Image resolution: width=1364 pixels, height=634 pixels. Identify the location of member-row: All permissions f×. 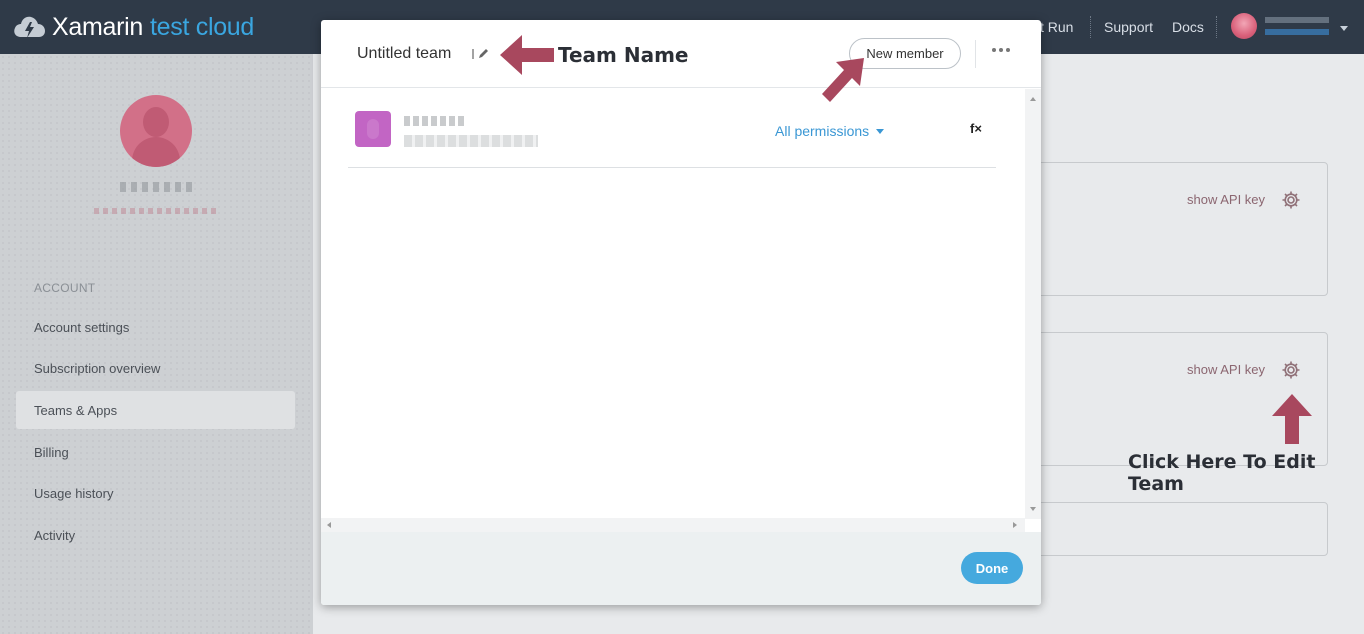
(672, 137).